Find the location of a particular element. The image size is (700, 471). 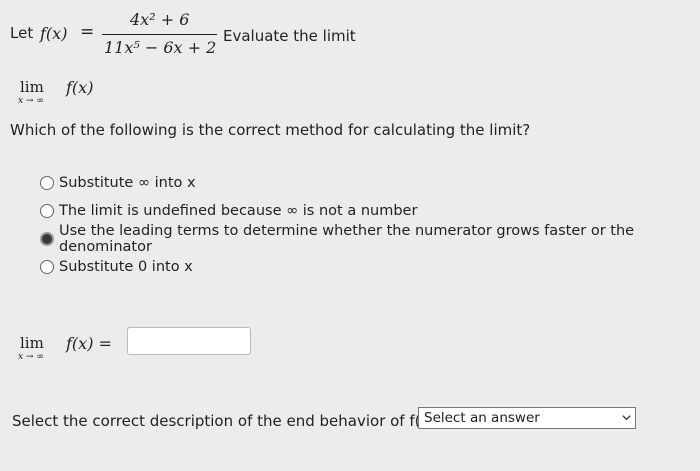

evaluate-instruction: Evaluate the limit is located at coordinates (289, 36).